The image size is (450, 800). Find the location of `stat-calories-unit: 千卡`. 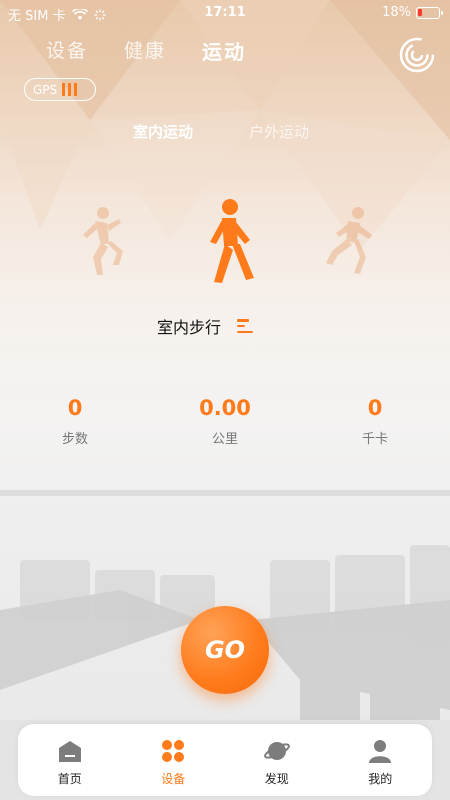

stat-calories-unit: 千卡 is located at coordinates (374, 439).